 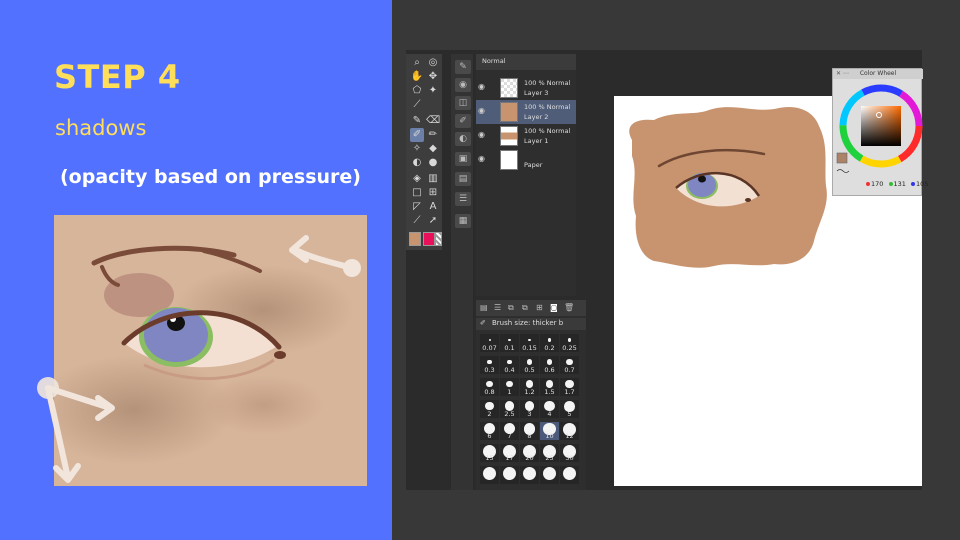 I want to click on brush-size-cell: 20, so click(x=529, y=453).